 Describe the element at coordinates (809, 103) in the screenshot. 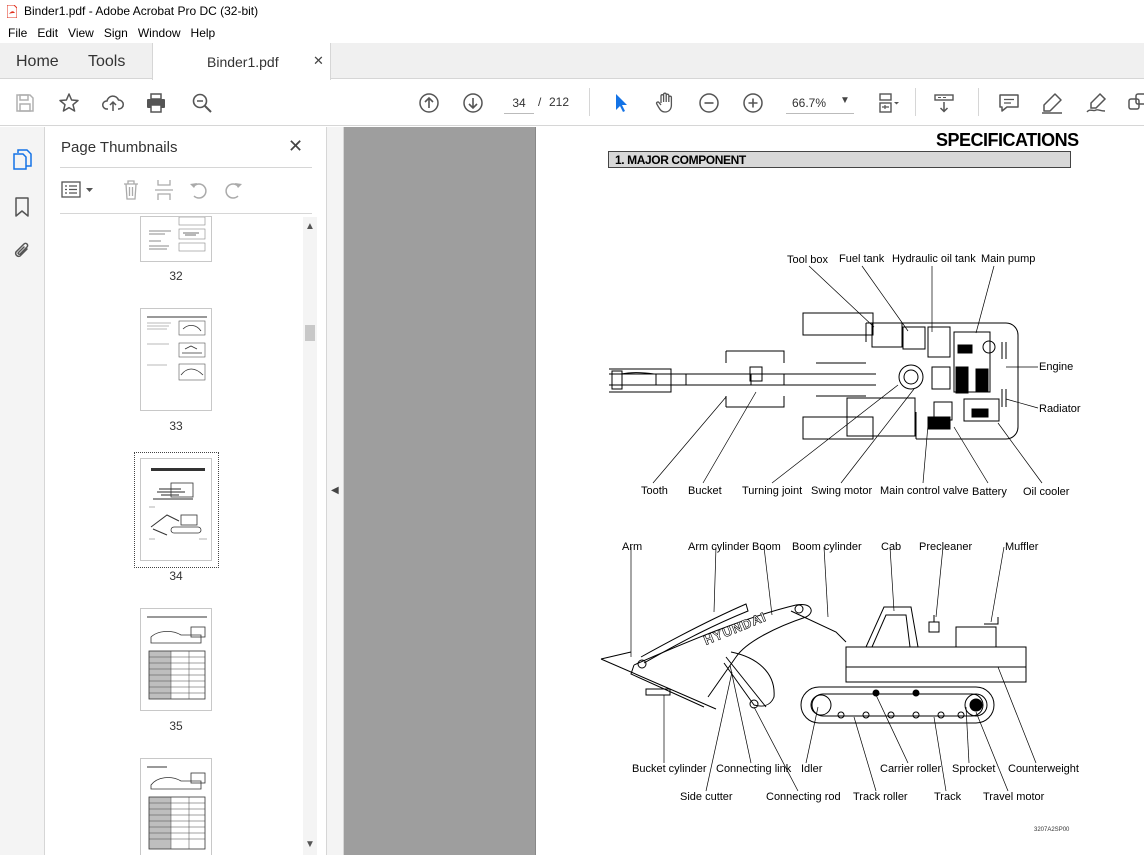

I see `zoom-level-value: 66.7%` at that location.